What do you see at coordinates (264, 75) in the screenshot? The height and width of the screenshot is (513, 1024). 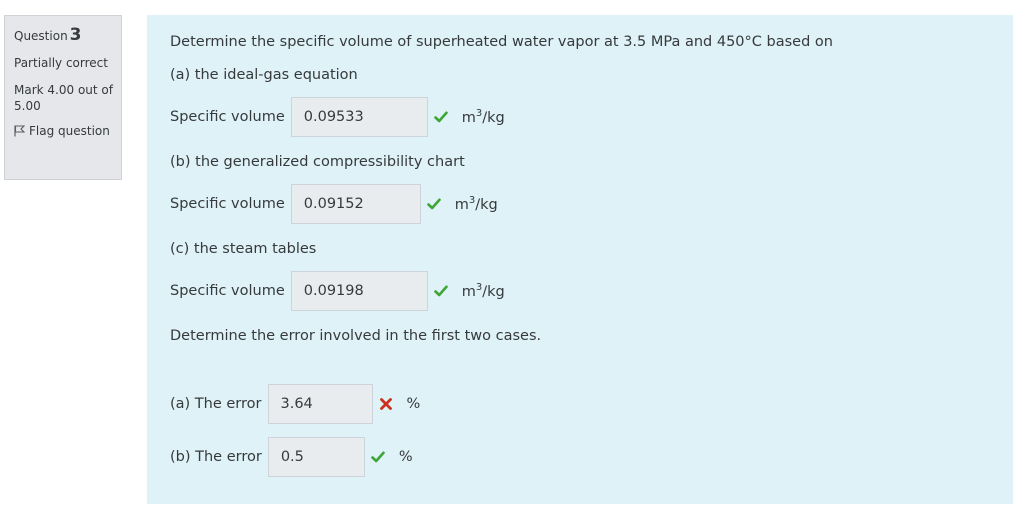 I see `part-a-text: (a) the ideal-gas equation` at bounding box center [264, 75].